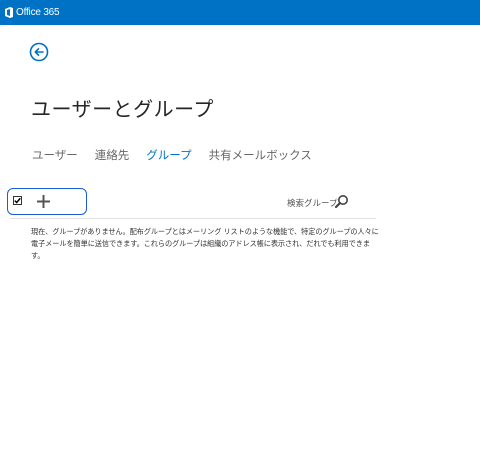 This screenshot has height=460, width=480. What do you see at coordinates (168, 155) in the screenshot?
I see `tab-groups: グループ` at bounding box center [168, 155].